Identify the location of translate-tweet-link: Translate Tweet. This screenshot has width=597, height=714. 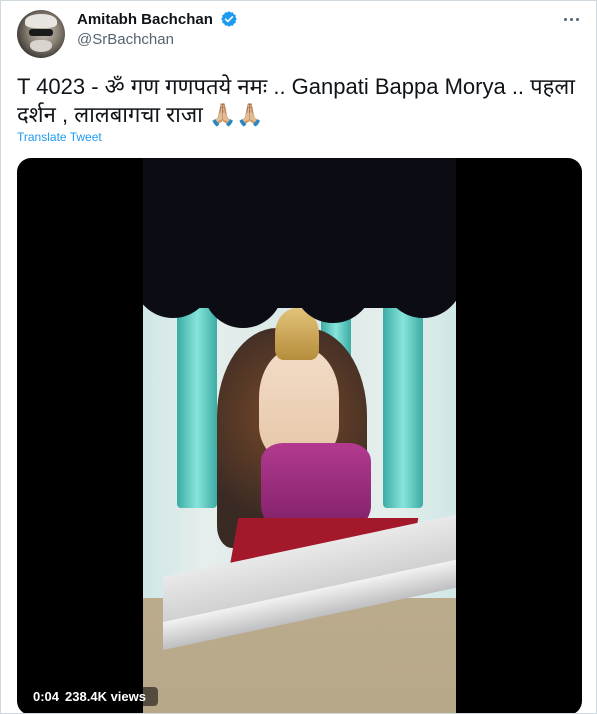
(59, 137).